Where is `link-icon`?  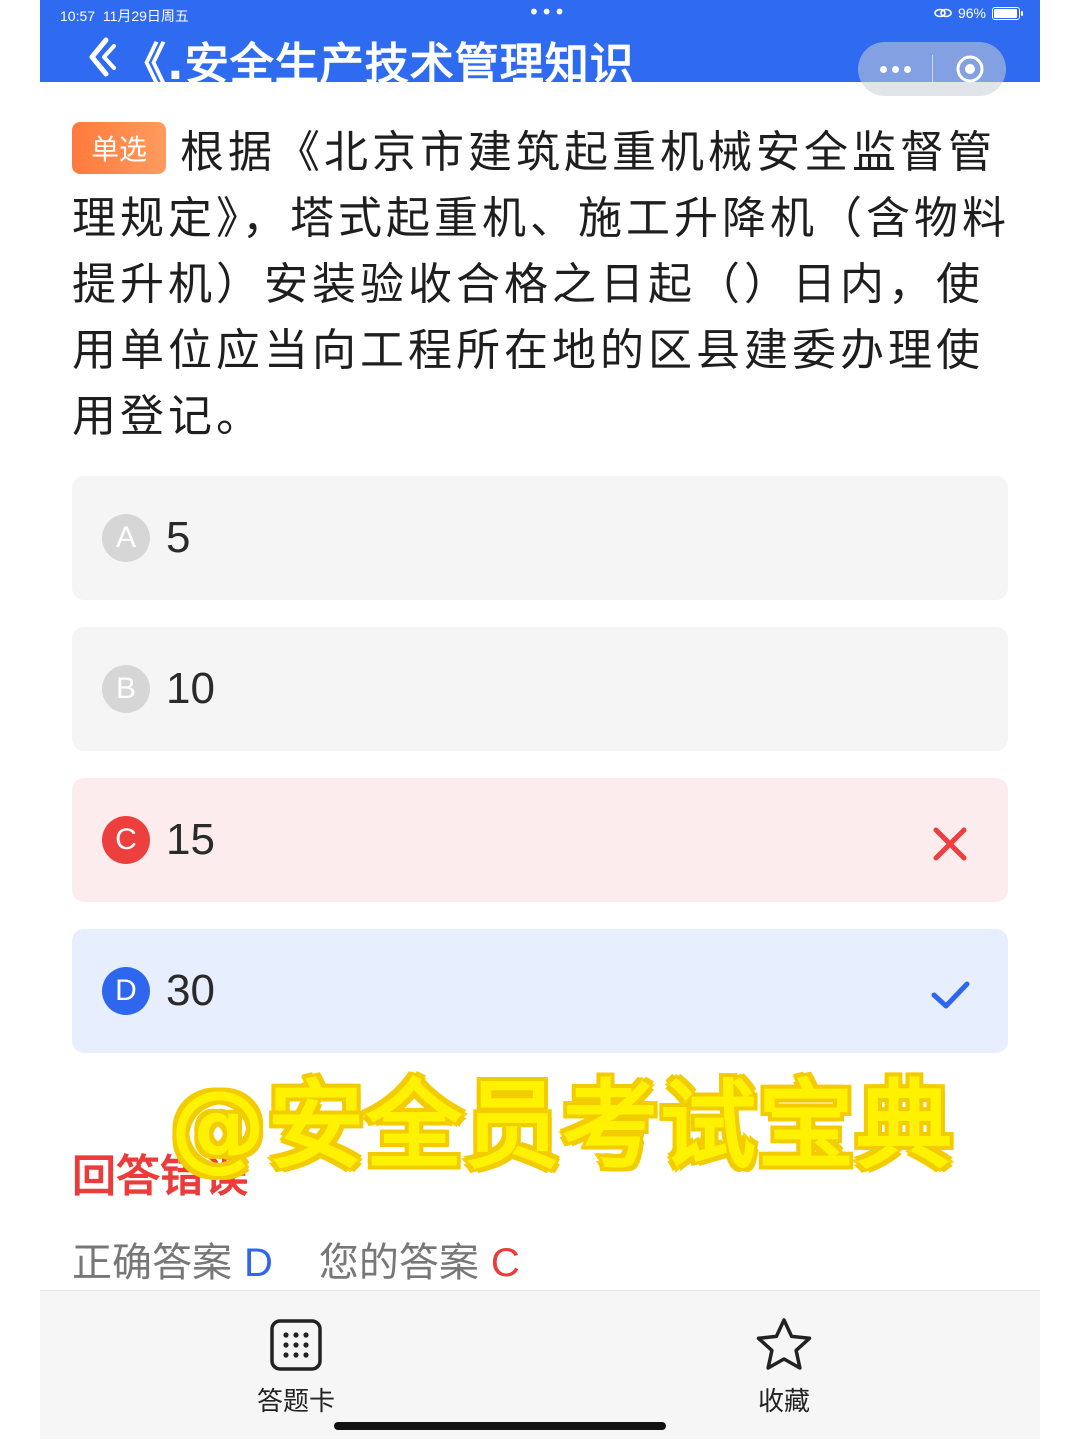 link-icon is located at coordinates (943, 13).